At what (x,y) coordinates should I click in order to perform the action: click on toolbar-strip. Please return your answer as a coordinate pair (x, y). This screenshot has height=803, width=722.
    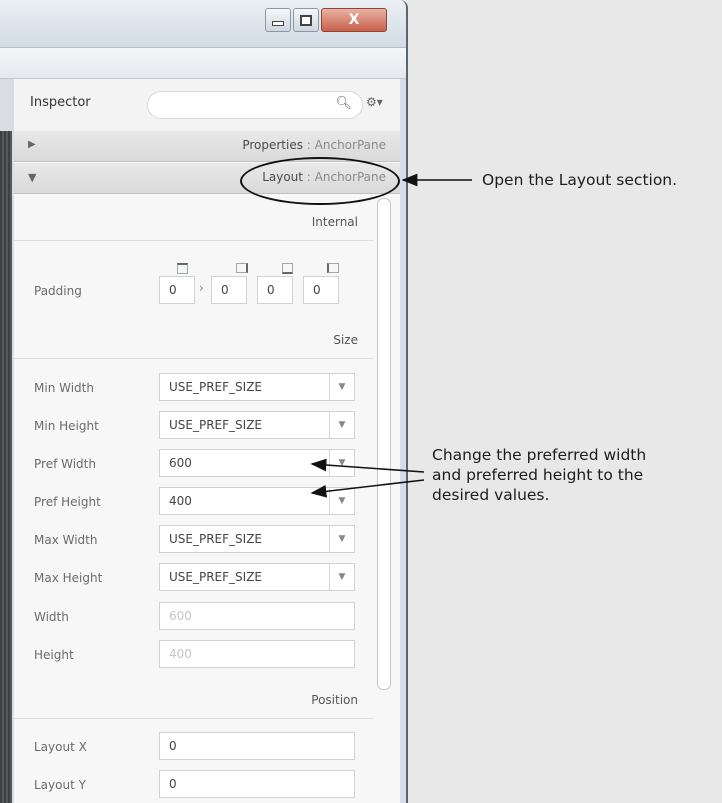
    Looking at the image, I should click on (203, 63).